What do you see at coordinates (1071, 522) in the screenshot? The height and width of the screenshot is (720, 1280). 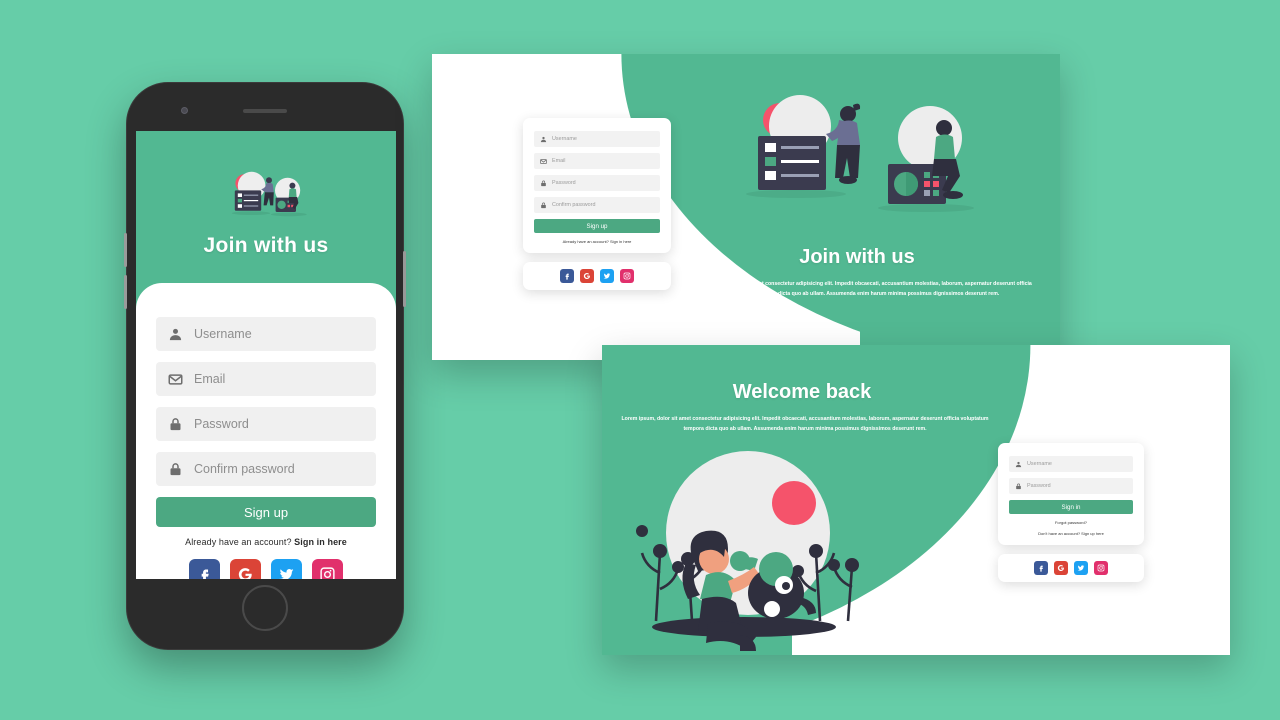 I see `forgot-password-link: Forgot password?` at bounding box center [1071, 522].